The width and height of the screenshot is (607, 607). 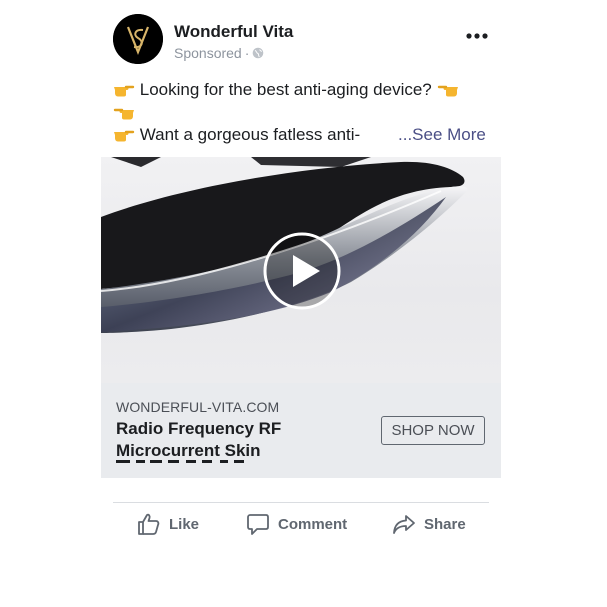 What do you see at coordinates (180, 461) in the screenshot?
I see `truncated-text-fragment` at bounding box center [180, 461].